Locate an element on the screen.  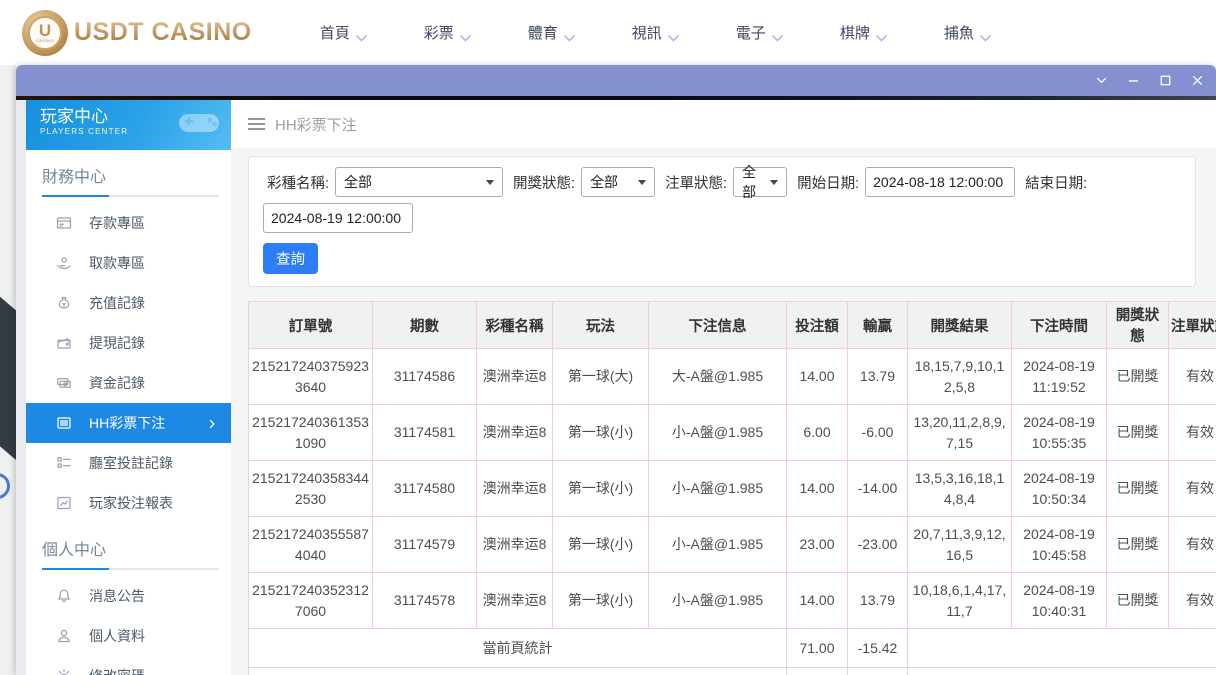
column-header: 期數 is located at coordinates (424, 325).